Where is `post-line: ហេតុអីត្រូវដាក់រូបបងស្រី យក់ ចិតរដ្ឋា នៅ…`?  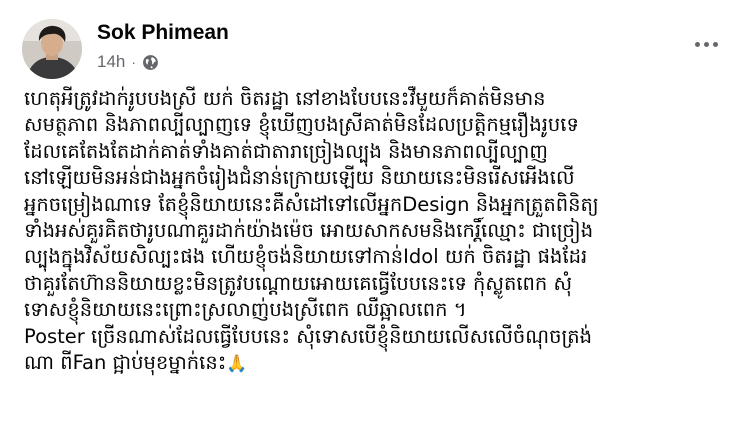
post-line: ហេតុអីត្រូវដាក់រូបបងស្រី យក់ ចិតរដ្ឋា នៅ… is located at coordinates (285, 98).